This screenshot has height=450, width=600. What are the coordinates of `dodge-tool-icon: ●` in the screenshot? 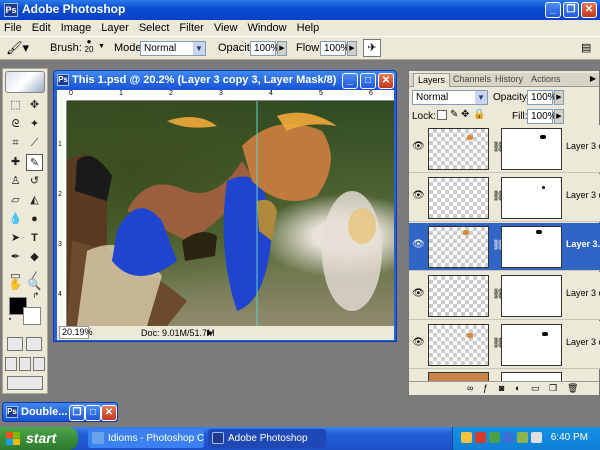 It's located at (34, 219).